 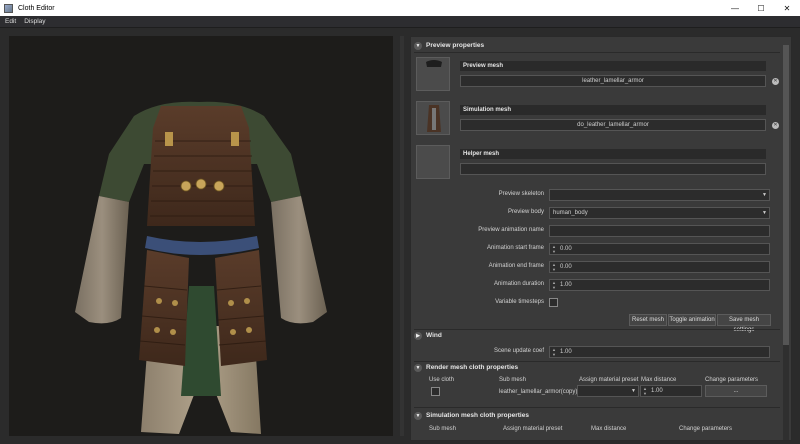 I want to click on animation-duration-row: Animation duration ▲ ▼ 1.00, so click(x=596, y=285).